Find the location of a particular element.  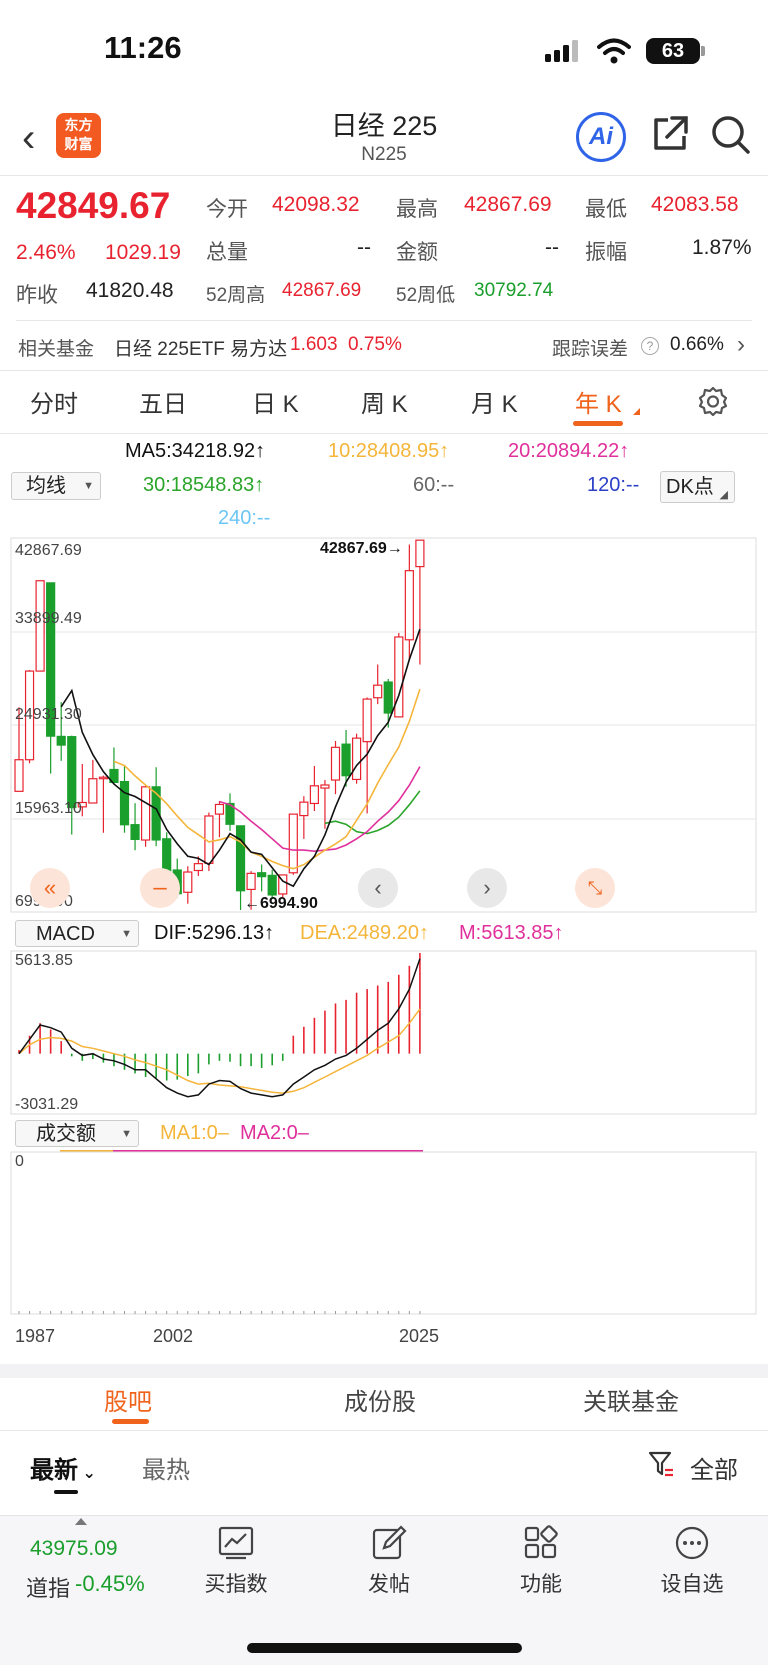

functions-button: 功能 is located at coordinates (541, 1583).